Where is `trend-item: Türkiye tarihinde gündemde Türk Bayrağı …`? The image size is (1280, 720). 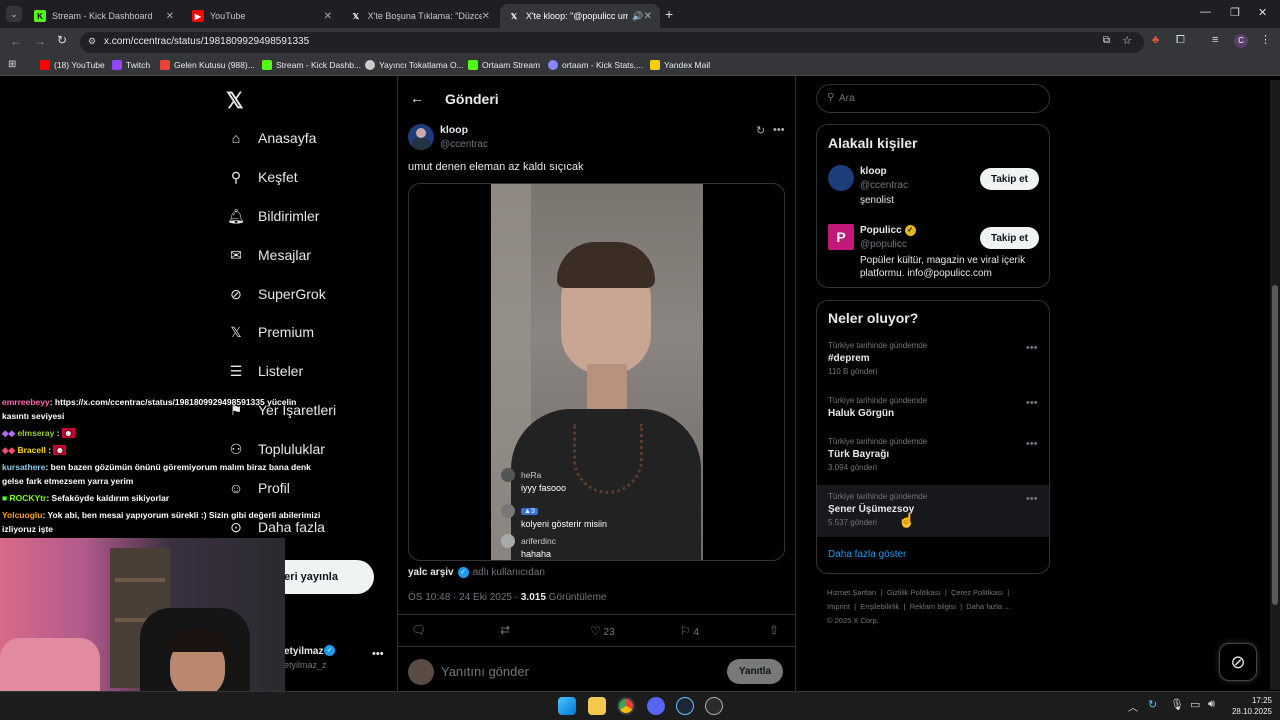 trend-item: Türkiye tarihinde gündemde Türk Bayrağı … is located at coordinates (933, 454).